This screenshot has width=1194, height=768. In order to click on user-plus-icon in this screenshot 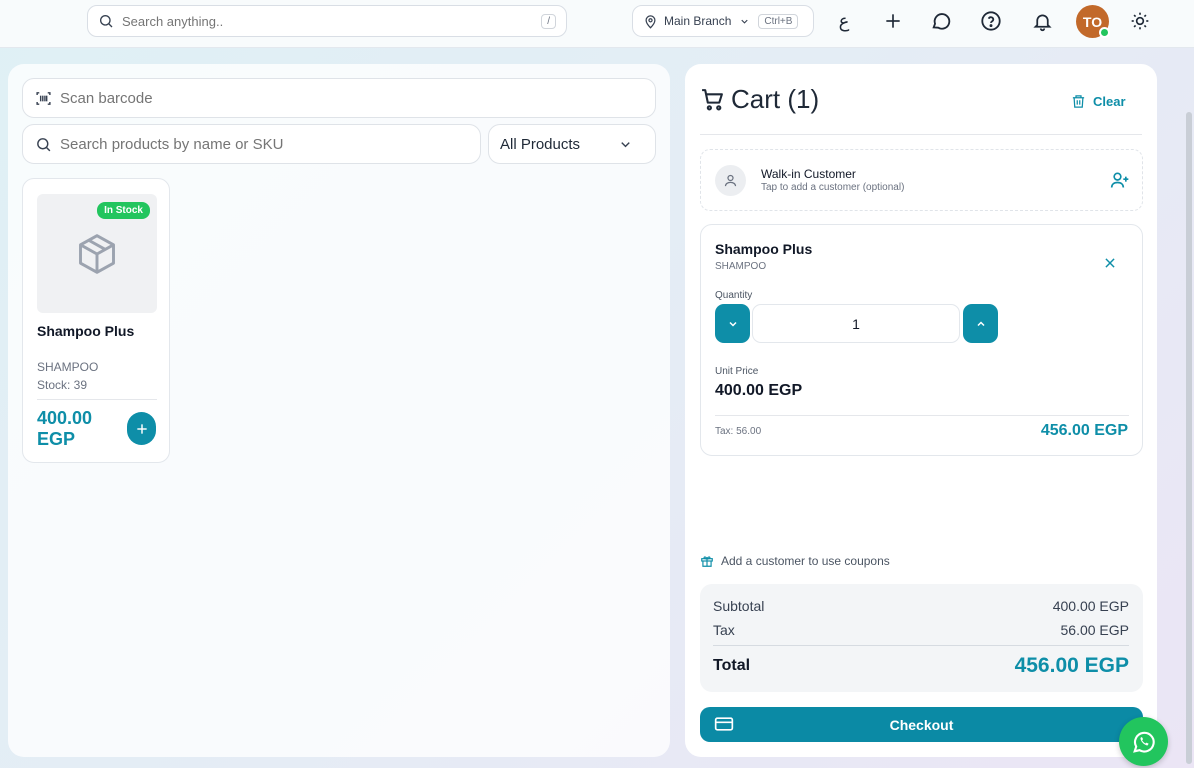, I will do `click(1119, 180)`.